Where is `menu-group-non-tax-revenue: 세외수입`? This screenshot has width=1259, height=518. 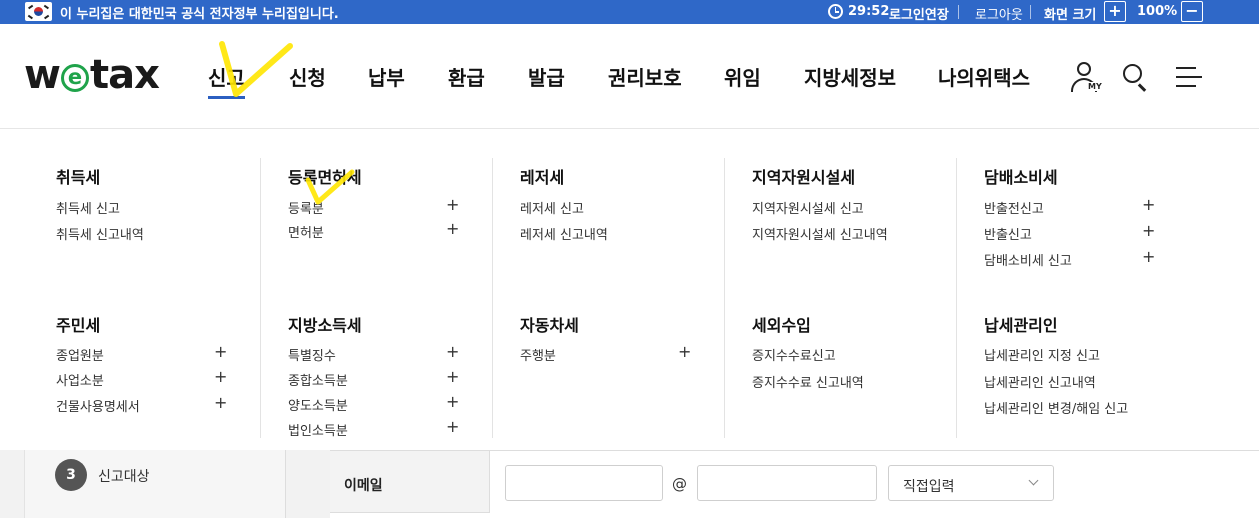 menu-group-non-tax-revenue: 세외수입 is located at coordinates (781, 325).